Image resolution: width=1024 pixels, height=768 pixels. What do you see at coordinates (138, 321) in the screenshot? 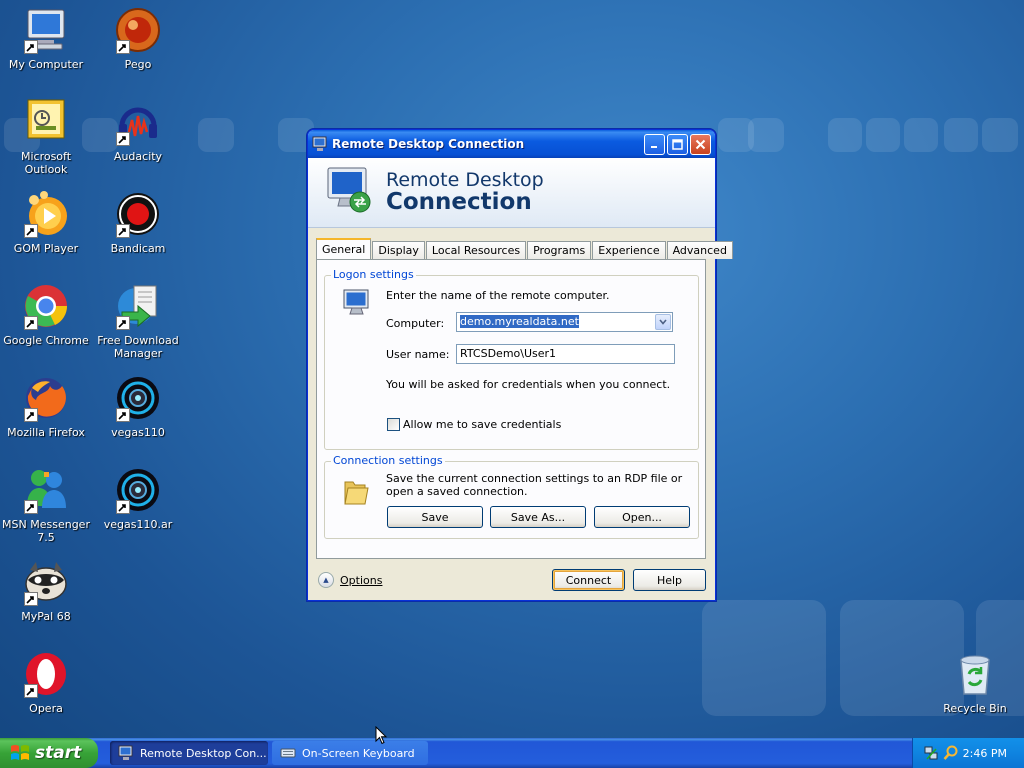
I see `desktop-icon-free-download-manager: Free Download Manager` at bounding box center [138, 321].